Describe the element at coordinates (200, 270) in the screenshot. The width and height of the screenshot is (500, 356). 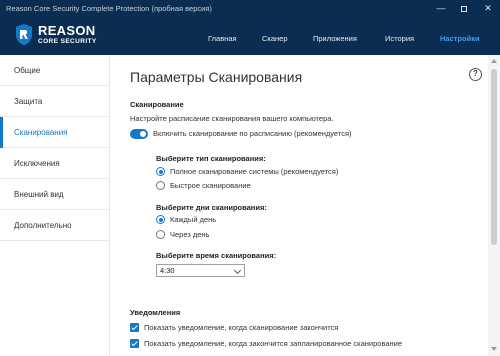
I see `scan-time-select: 4:30` at that location.